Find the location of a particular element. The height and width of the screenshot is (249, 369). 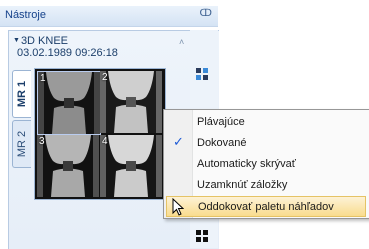

thumbnail-1: 1 is located at coordinates (69, 103).